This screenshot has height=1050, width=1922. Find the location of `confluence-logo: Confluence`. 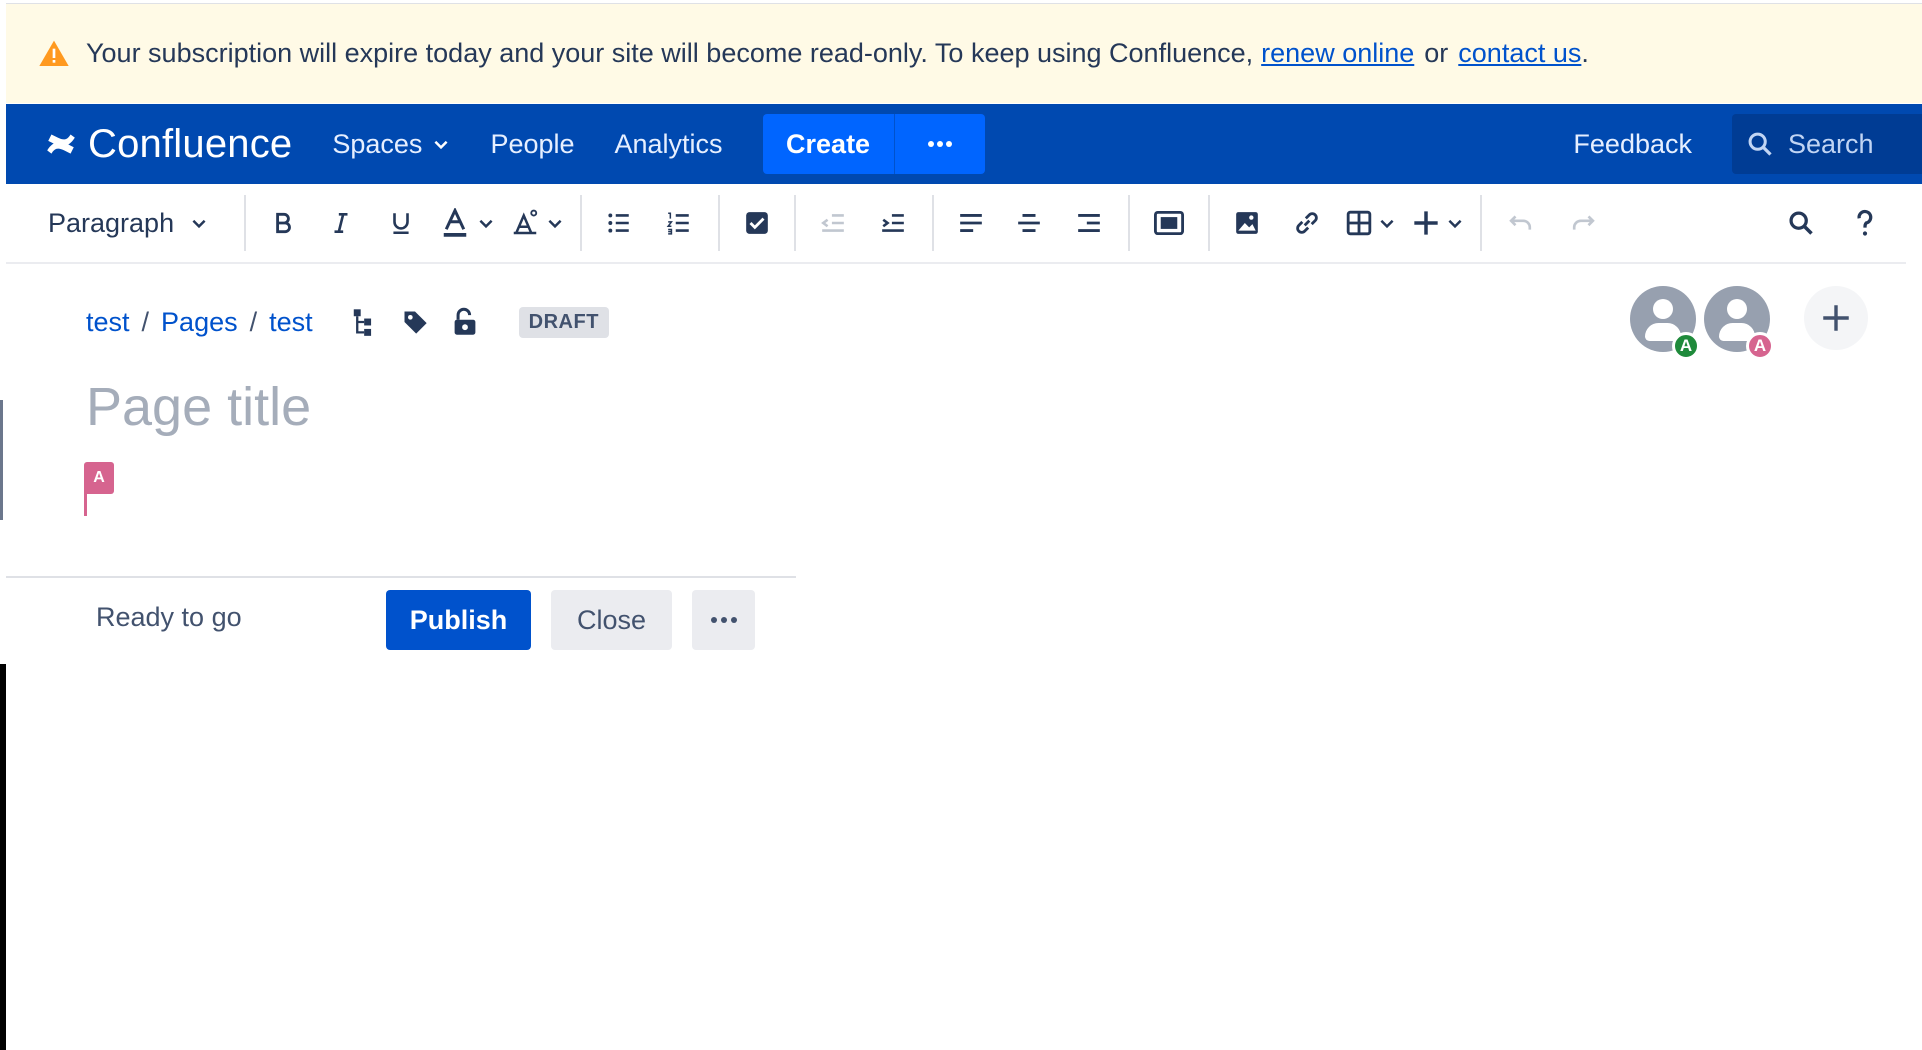

confluence-logo: Confluence is located at coordinates (168, 144).